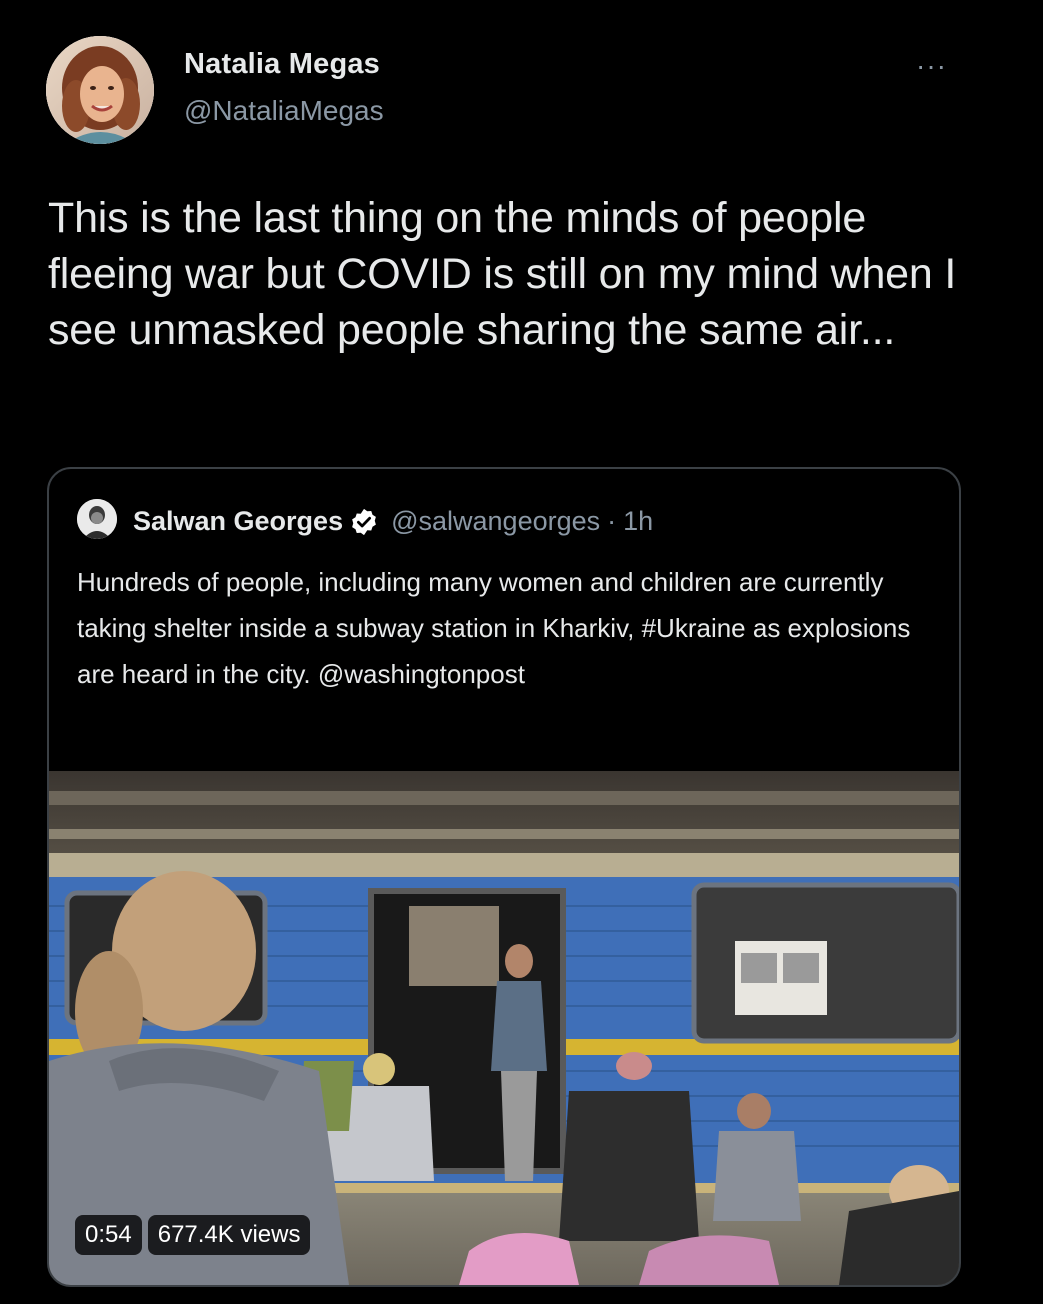 This screenshot has width=1043, height=1304. Describe the element at coordinates (108, 1235) in the screenshot. I see `video-duration: 0:54` at that location.